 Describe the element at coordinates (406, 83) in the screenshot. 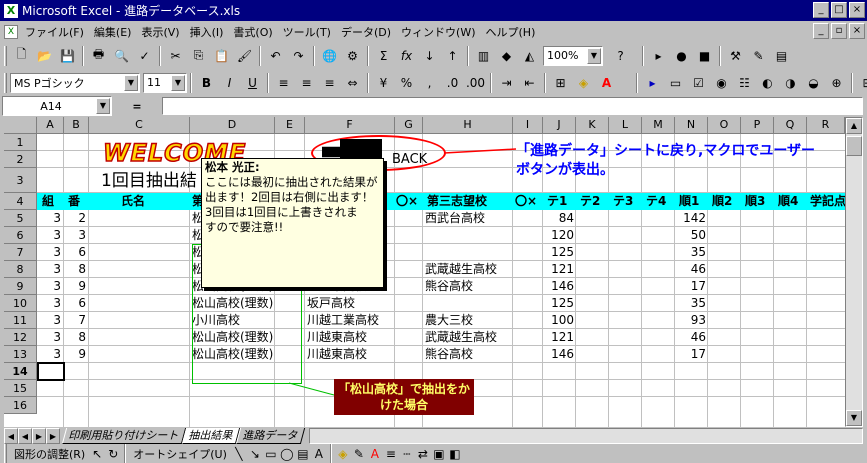

I see `percent-icon: %` at that location.